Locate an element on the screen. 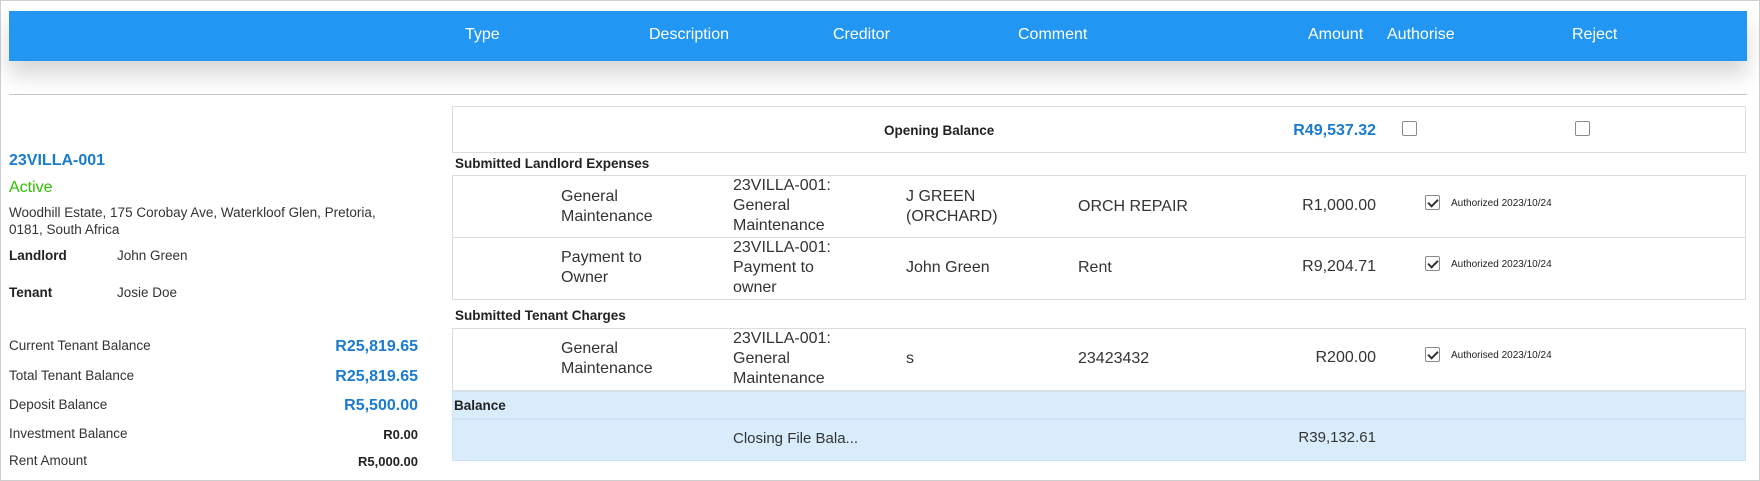 This screenshot has width=1760, height=481. expense-comment: Rent is located at coordinates (1095, 267).